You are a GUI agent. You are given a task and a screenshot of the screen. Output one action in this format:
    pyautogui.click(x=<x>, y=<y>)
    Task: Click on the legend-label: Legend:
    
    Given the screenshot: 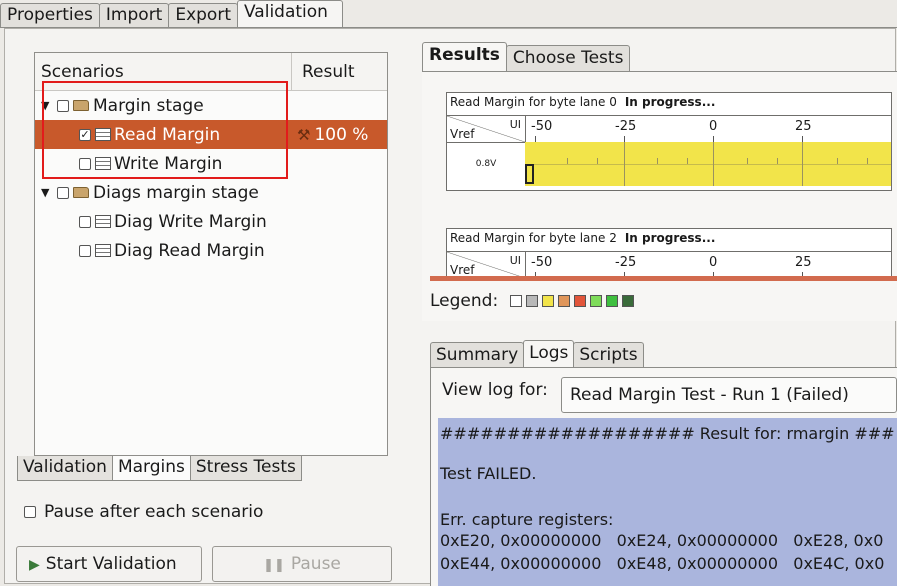 What is the action you would take?
    pyautogui.click(x=464, y=301)
    